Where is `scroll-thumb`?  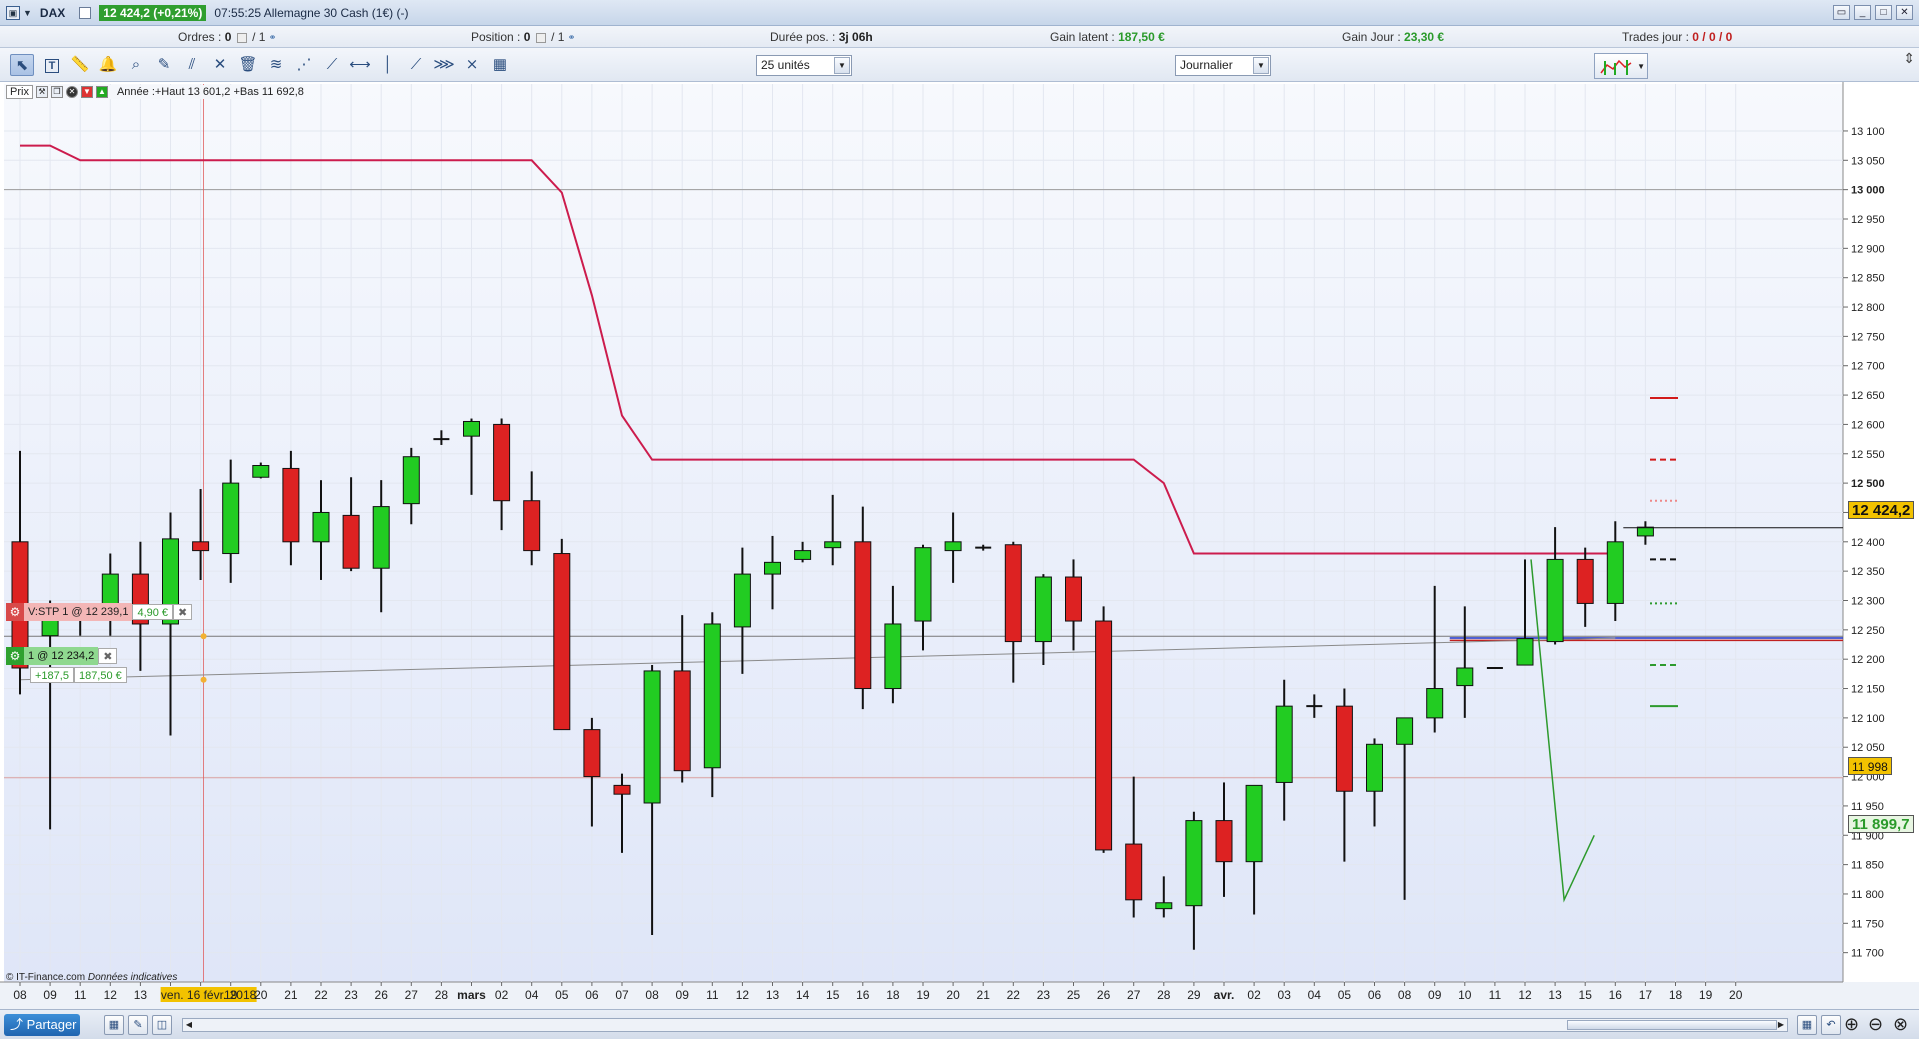
scroll-thumb is located at coordinates (1672, 1025).